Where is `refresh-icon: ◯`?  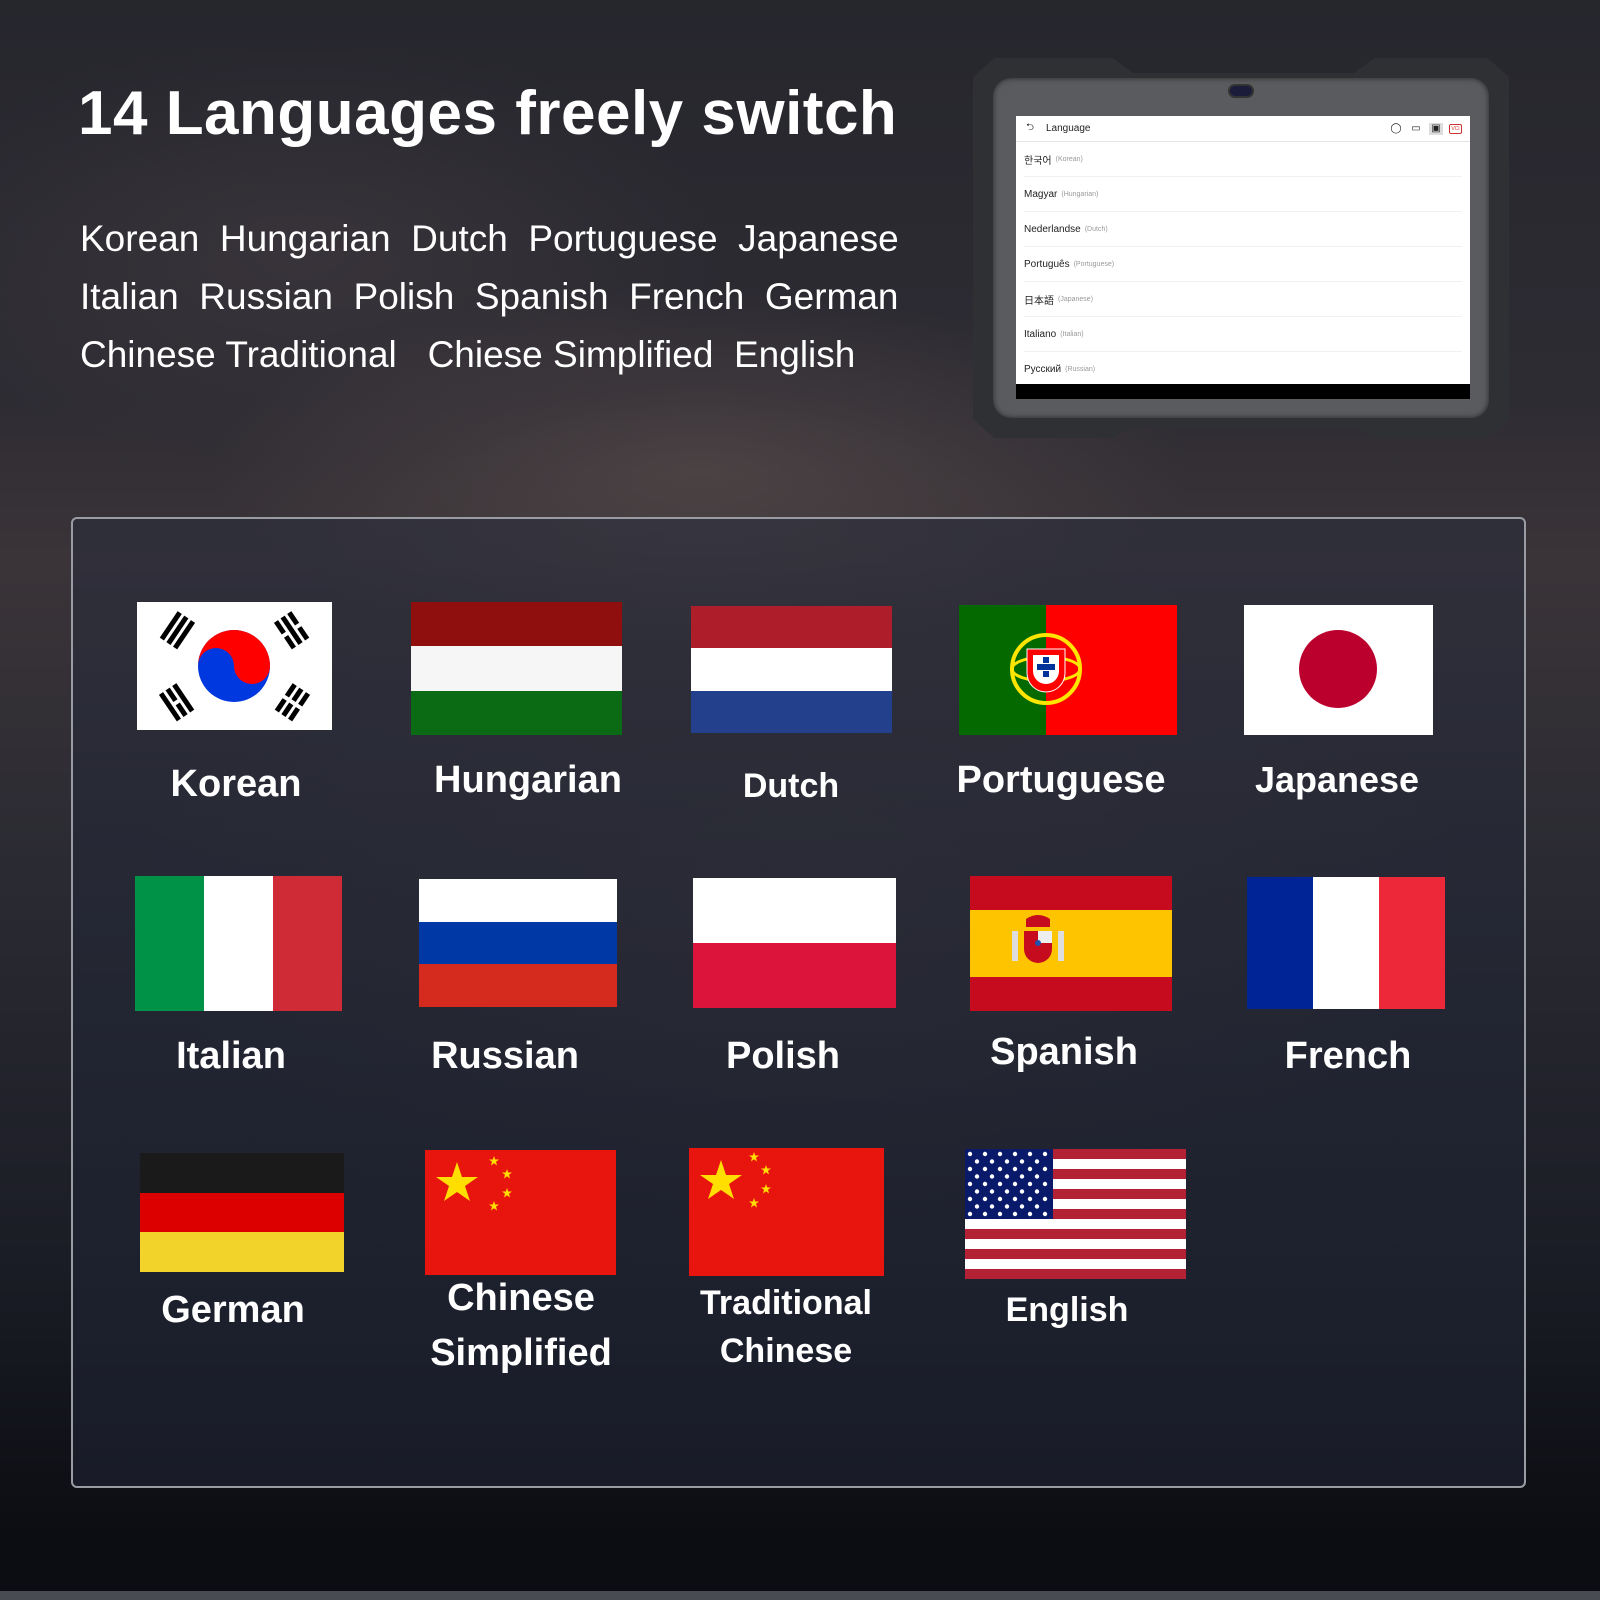 refresh-icon: ◯ is located at coordinates (1396, 129).